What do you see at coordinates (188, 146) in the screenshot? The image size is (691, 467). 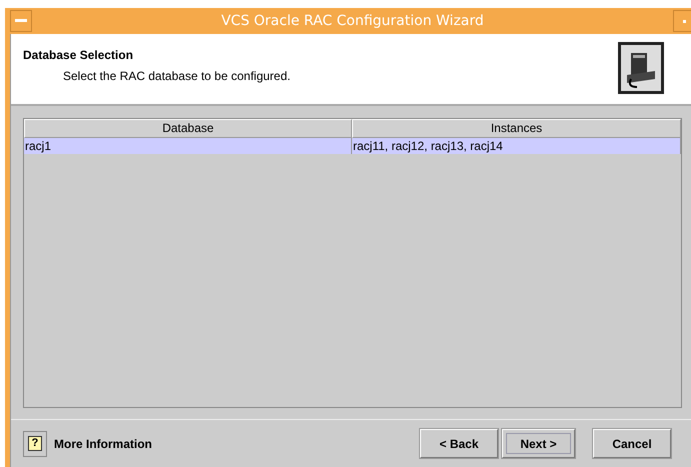 I see `table-cell: racj1` at bounding box center [188, 146].